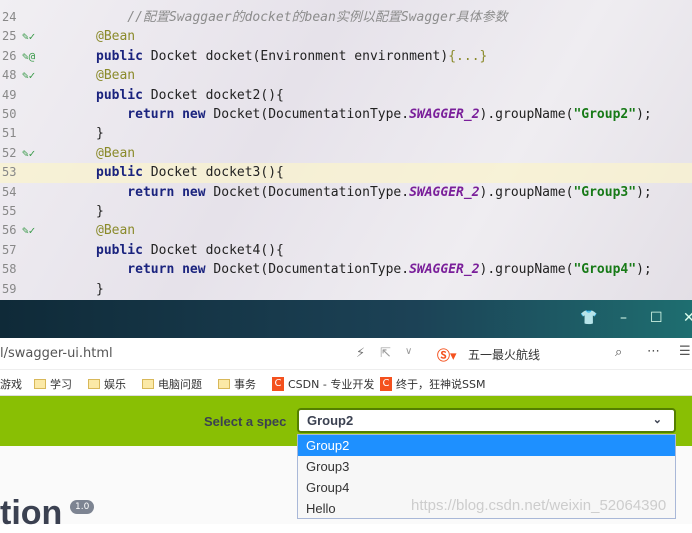  What do you see at coordinates (618, 352) in the screenshot?
I see `search-icon: ⌕` at bounding box center [618, 352].